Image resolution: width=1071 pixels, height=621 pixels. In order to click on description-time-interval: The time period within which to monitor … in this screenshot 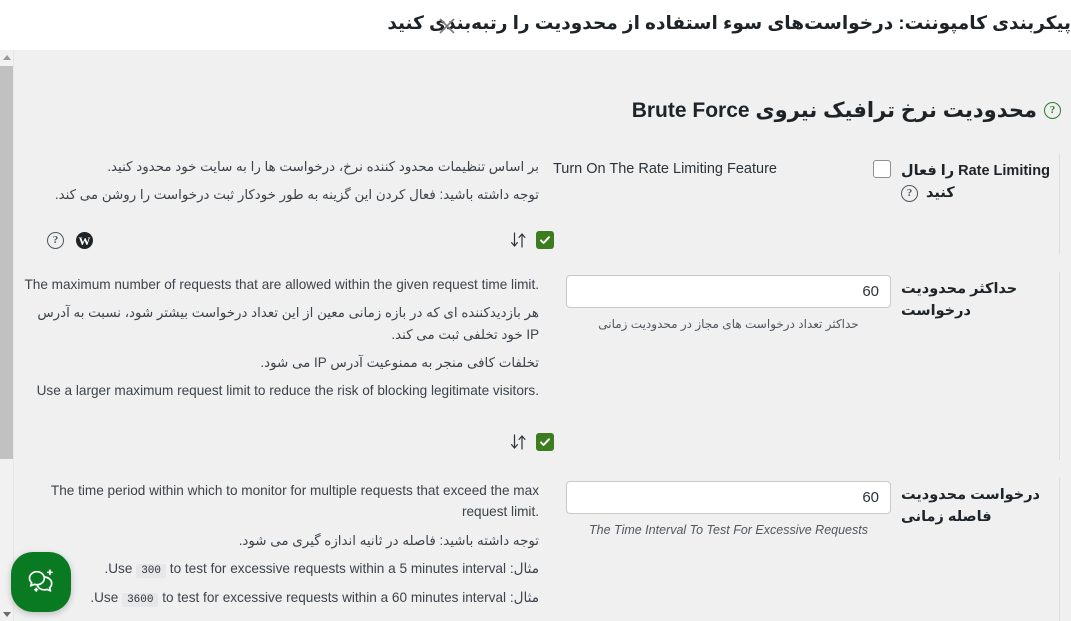, I will do `click(286, 549)`.